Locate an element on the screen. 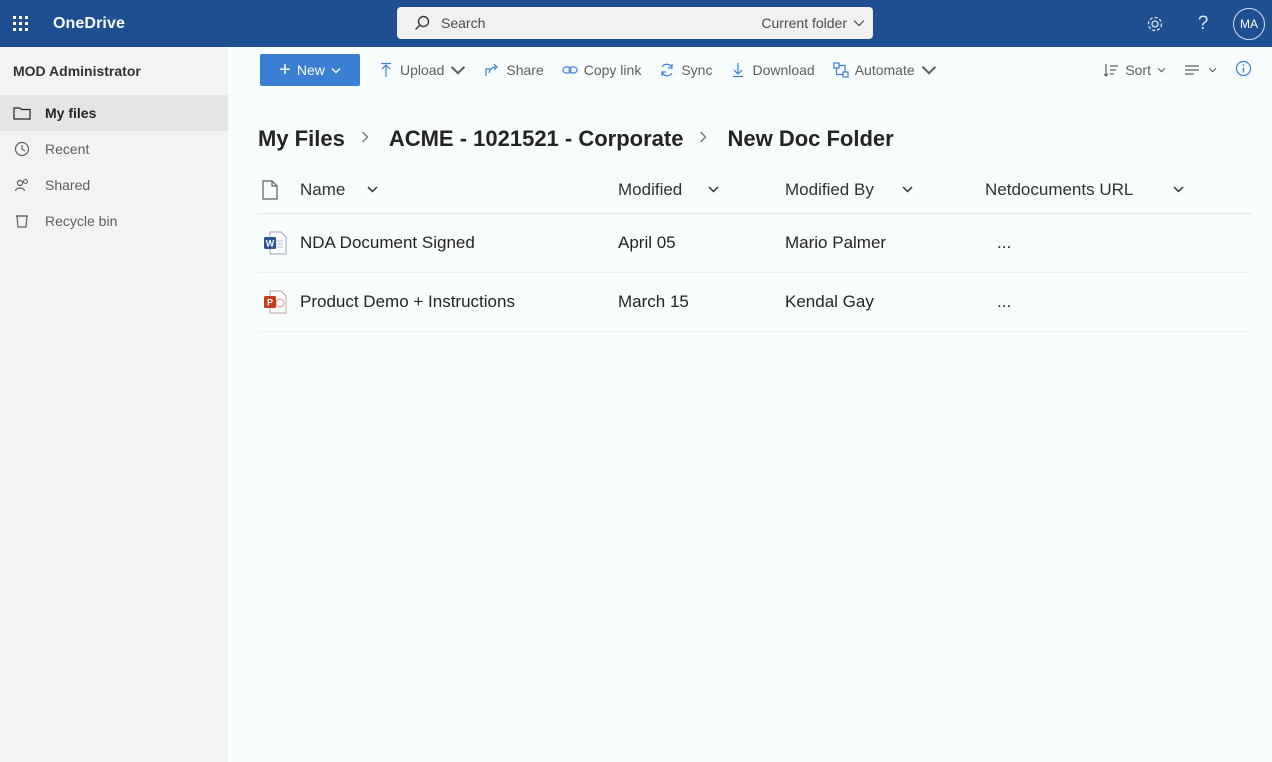 This screenshot has height=762, width=1272. sort-label: Sort is located at coordinates (1138, 70).